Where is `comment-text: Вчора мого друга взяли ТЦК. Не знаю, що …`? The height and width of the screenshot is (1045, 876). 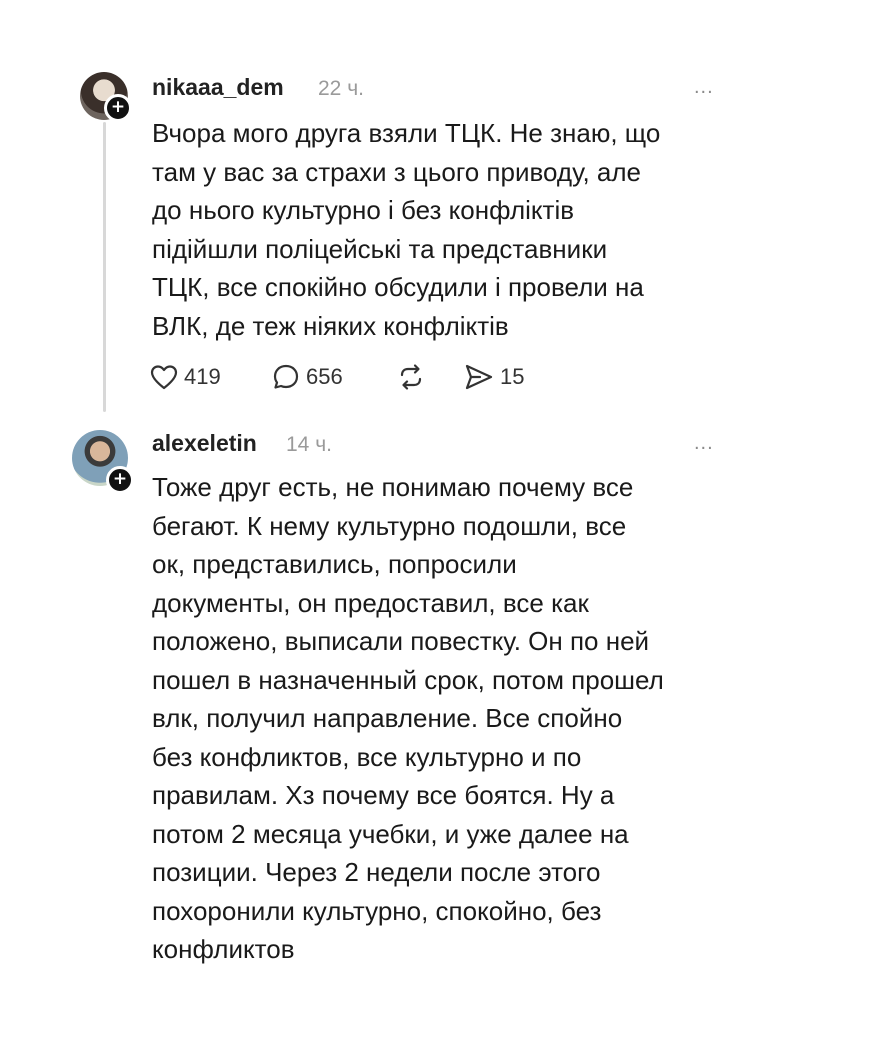
comment-text: Вчора мого друга взяли ТЦК. Не знаю, що … is located at coordinates (406, 229).